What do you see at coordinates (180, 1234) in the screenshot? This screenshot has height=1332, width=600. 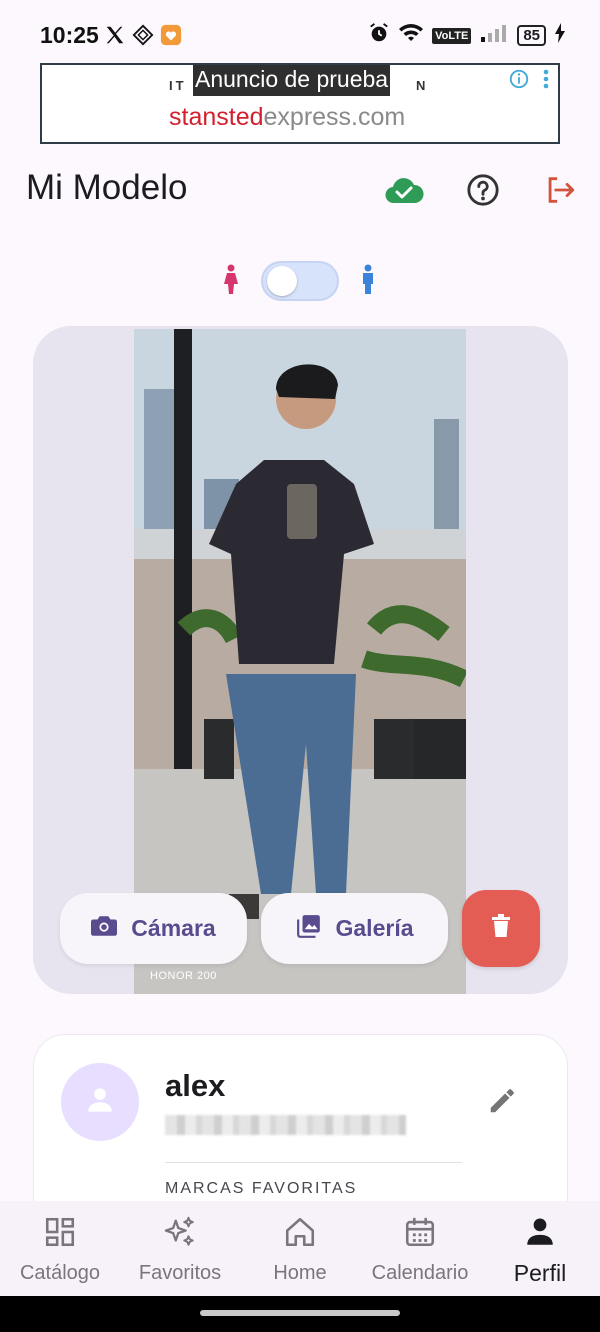 I see `sparkles-icon` at bounding box center [180, 1234].